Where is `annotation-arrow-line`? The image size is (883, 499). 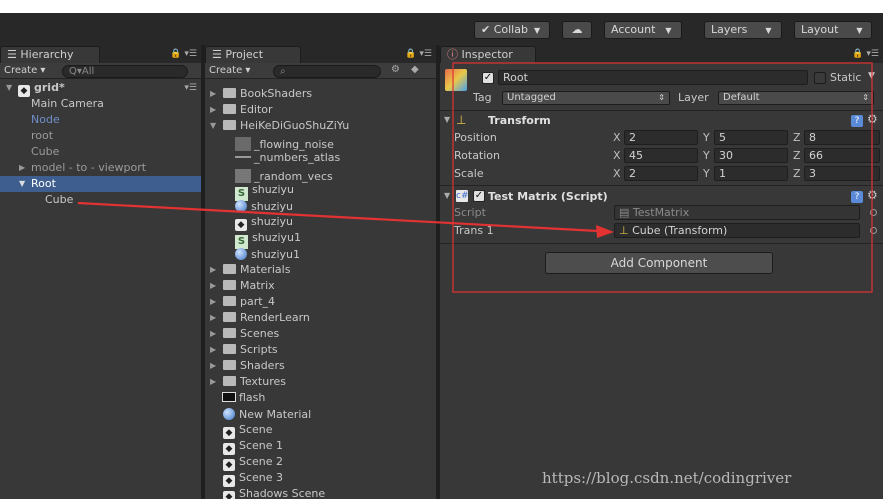
annotation-arrow-line is located at coordinates (338, 217).